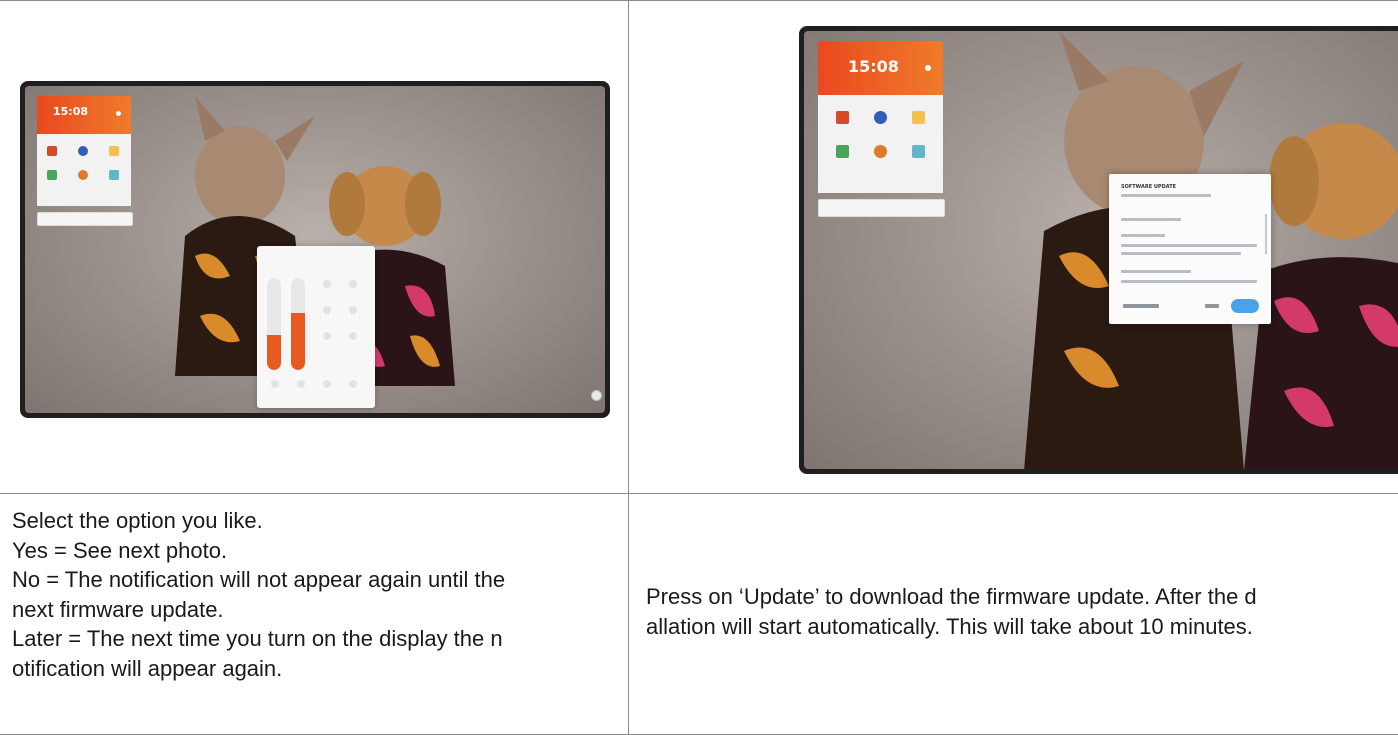  I want to click on home-button, so click(596, 395).